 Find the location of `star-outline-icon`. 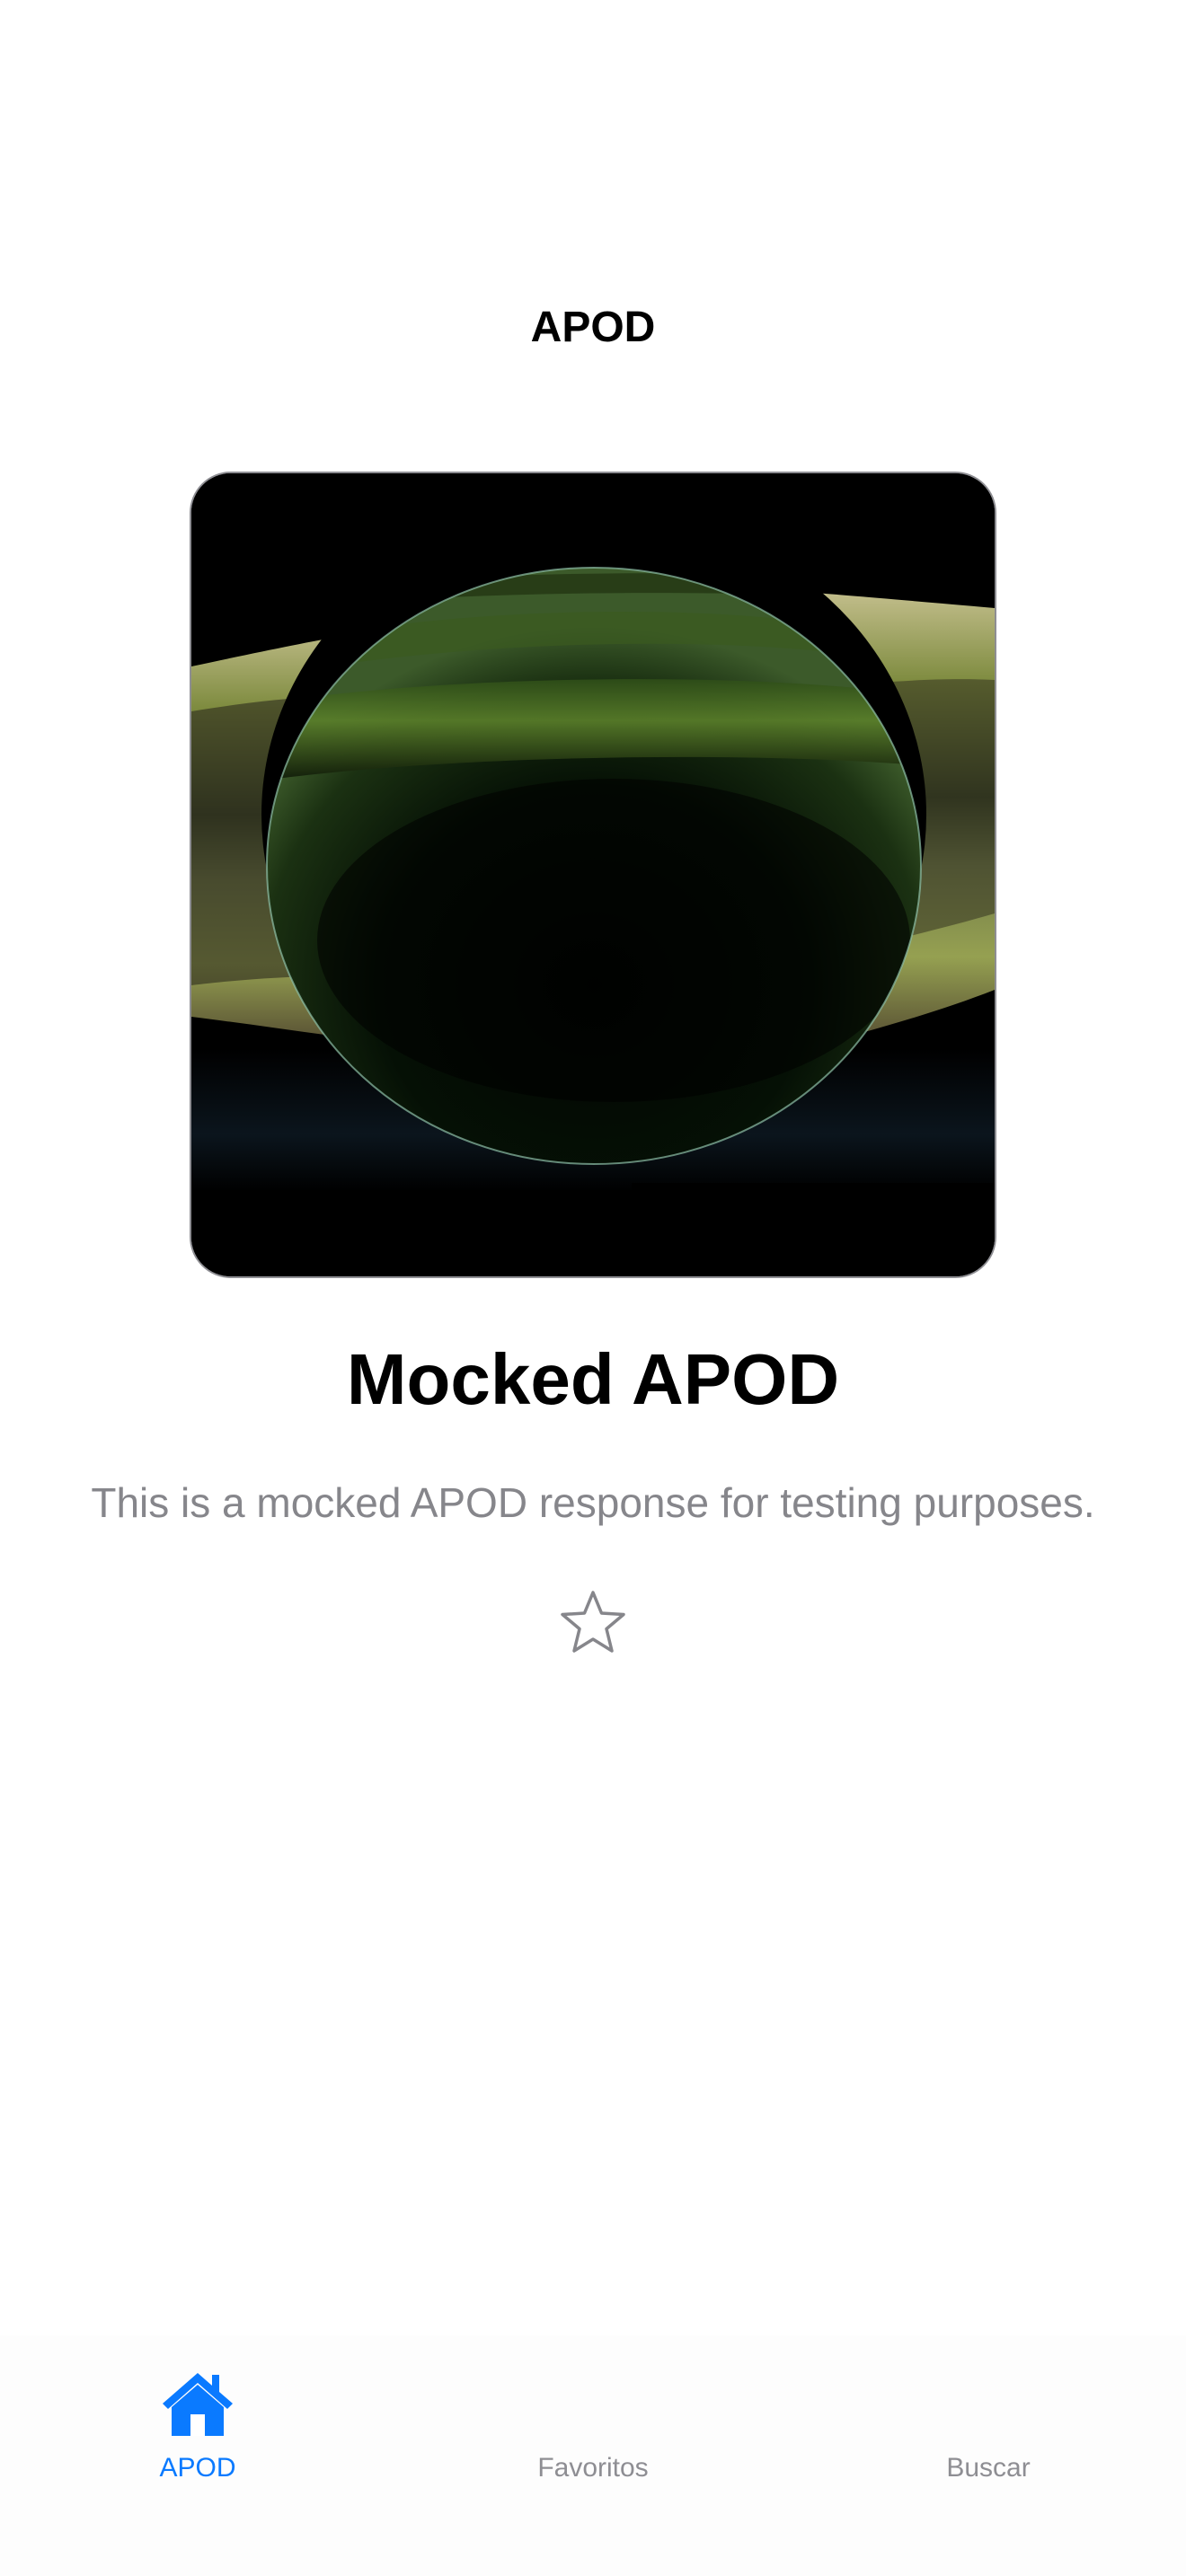

star-outline-icon is located at coordinates (593, 1622).